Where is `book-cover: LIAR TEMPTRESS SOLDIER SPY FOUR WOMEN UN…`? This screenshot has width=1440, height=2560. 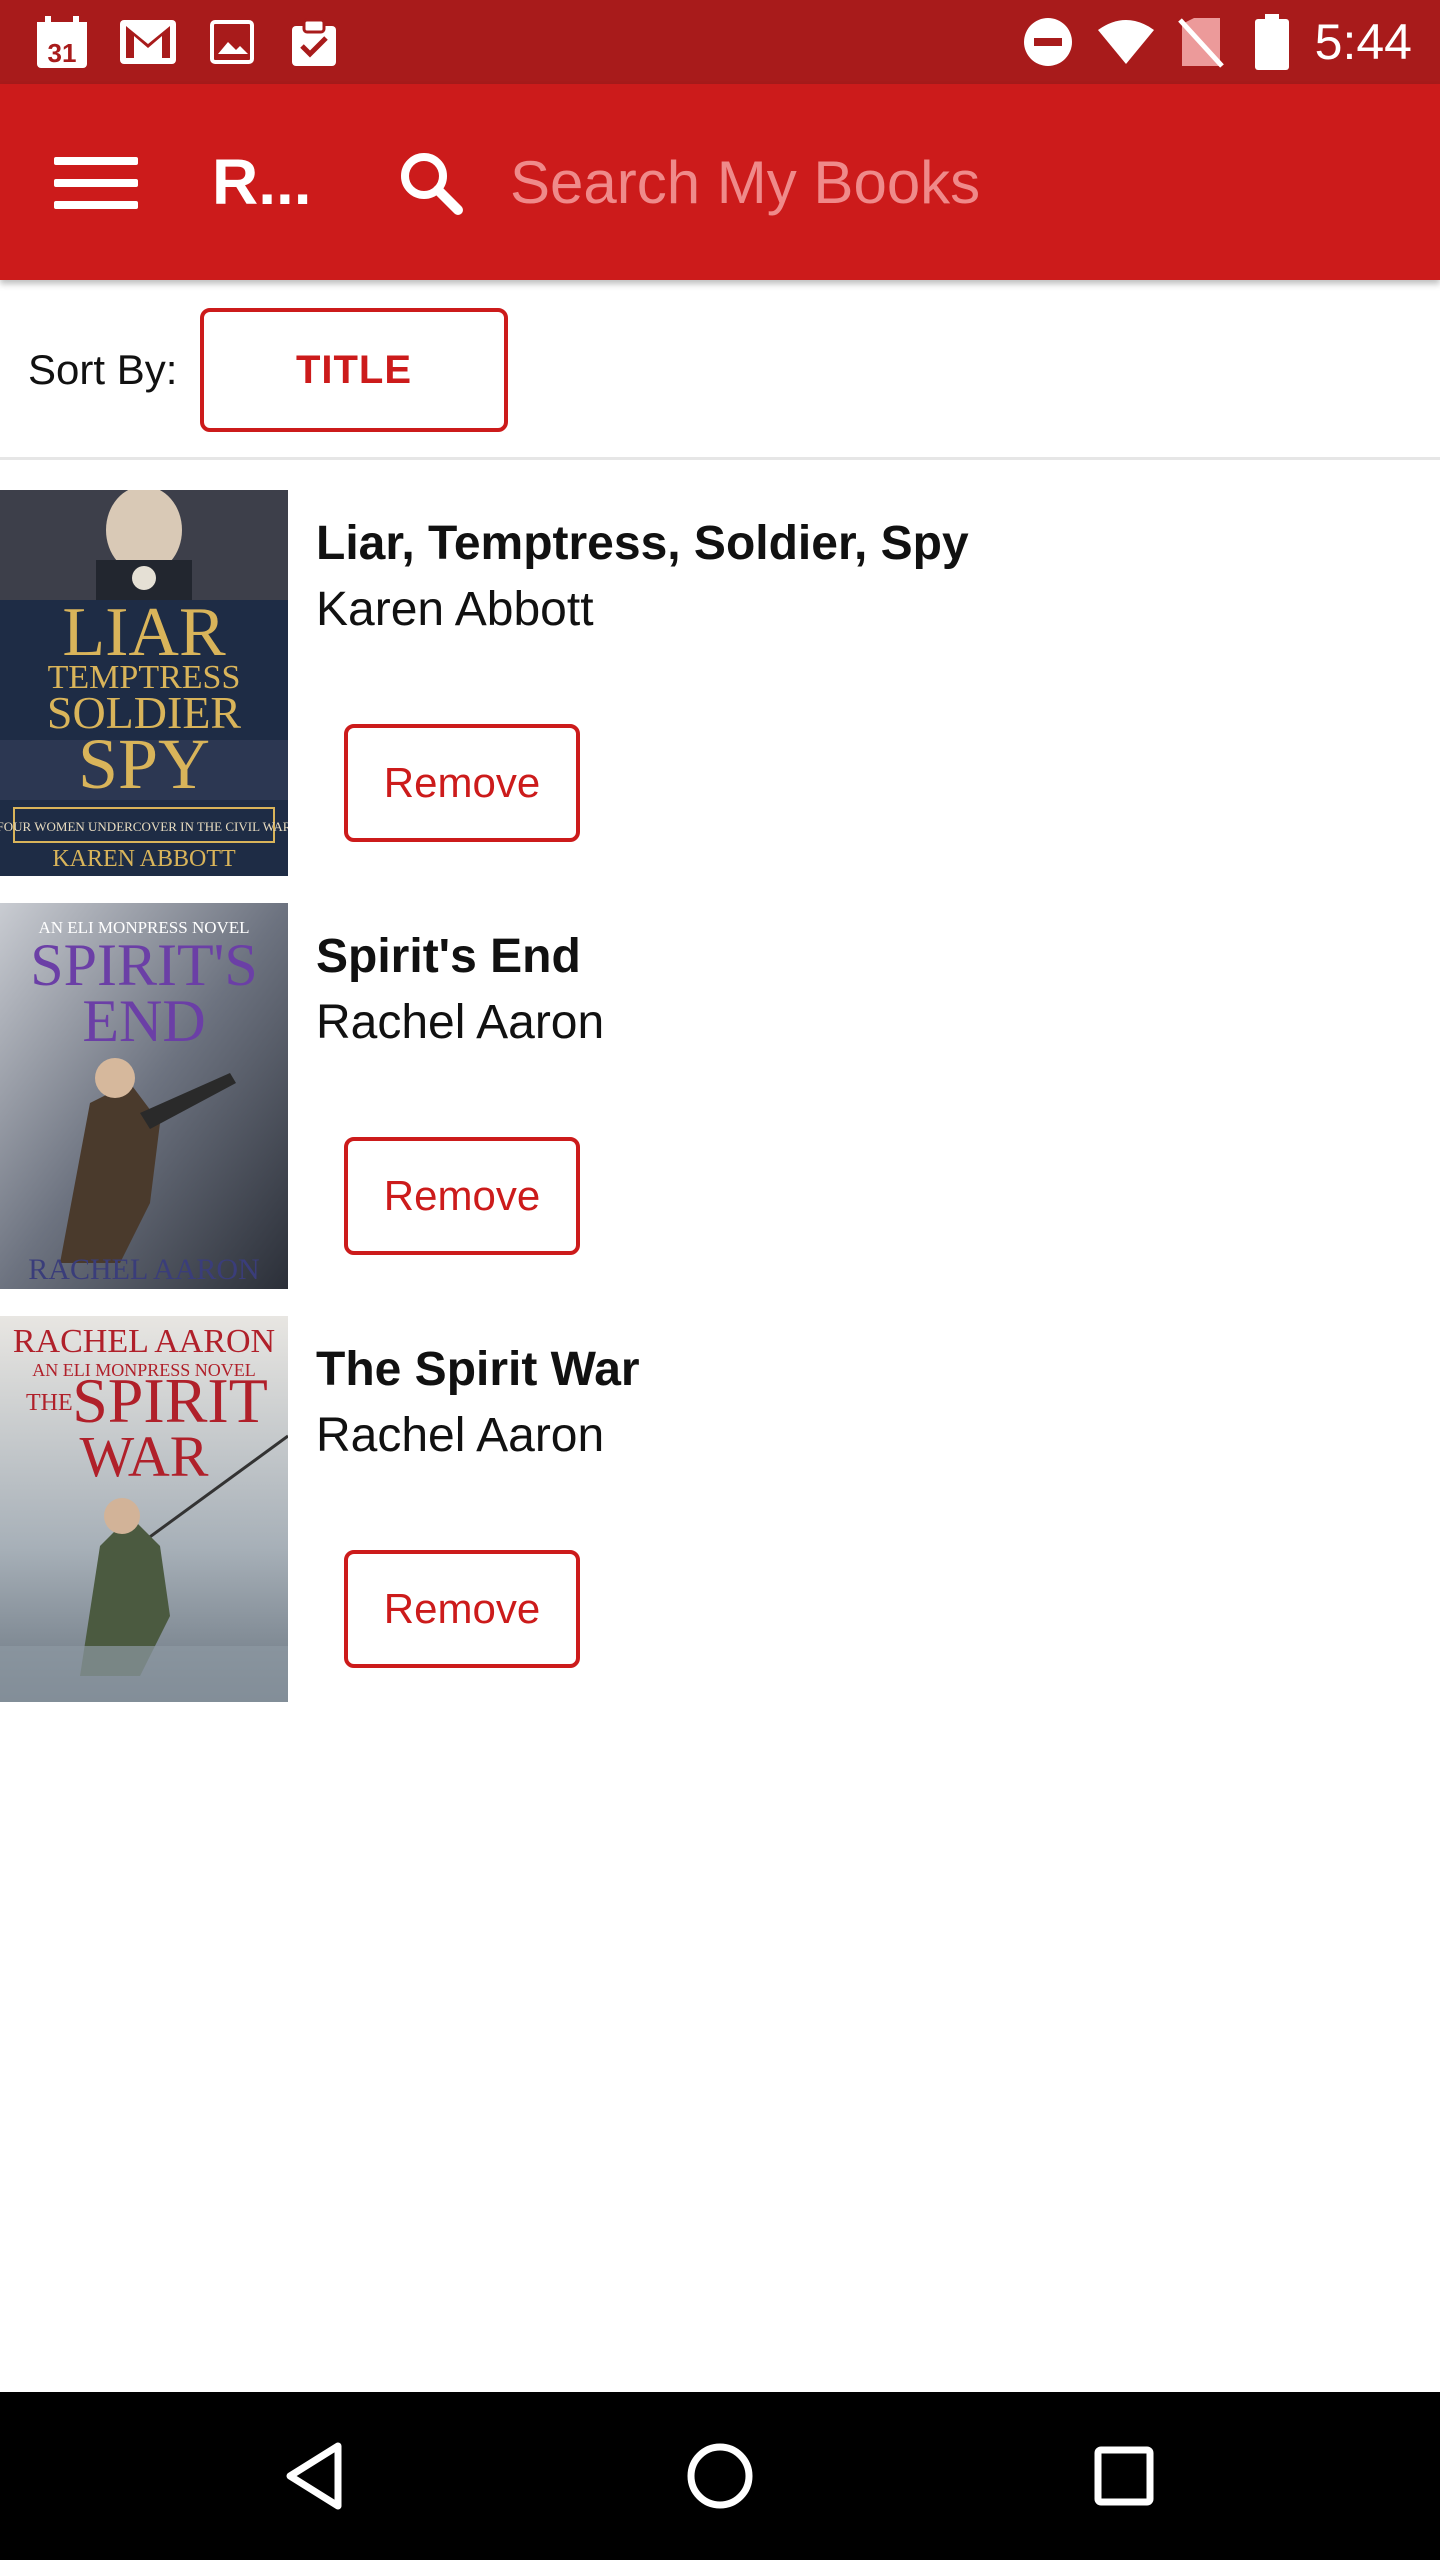 book-cover: LIAR TEMPTRESS SOLDIER SPY FOUR WOMEN UN… is located at coordinates (144, 683).